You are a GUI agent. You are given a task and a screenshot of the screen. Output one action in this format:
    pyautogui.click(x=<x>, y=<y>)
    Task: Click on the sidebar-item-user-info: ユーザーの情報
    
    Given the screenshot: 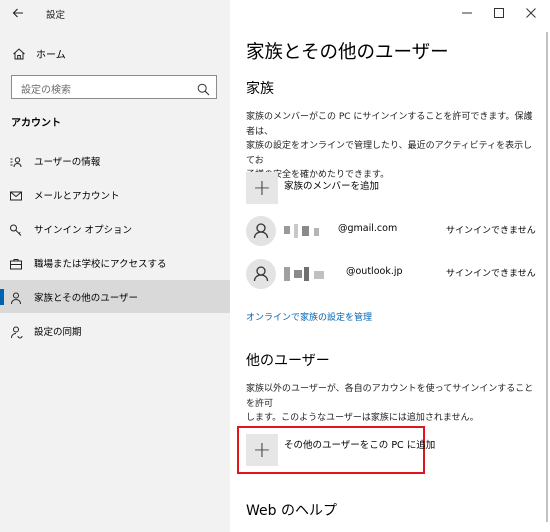 What is the action you would take?
    pyautogui.click(x=115, y=160)
    